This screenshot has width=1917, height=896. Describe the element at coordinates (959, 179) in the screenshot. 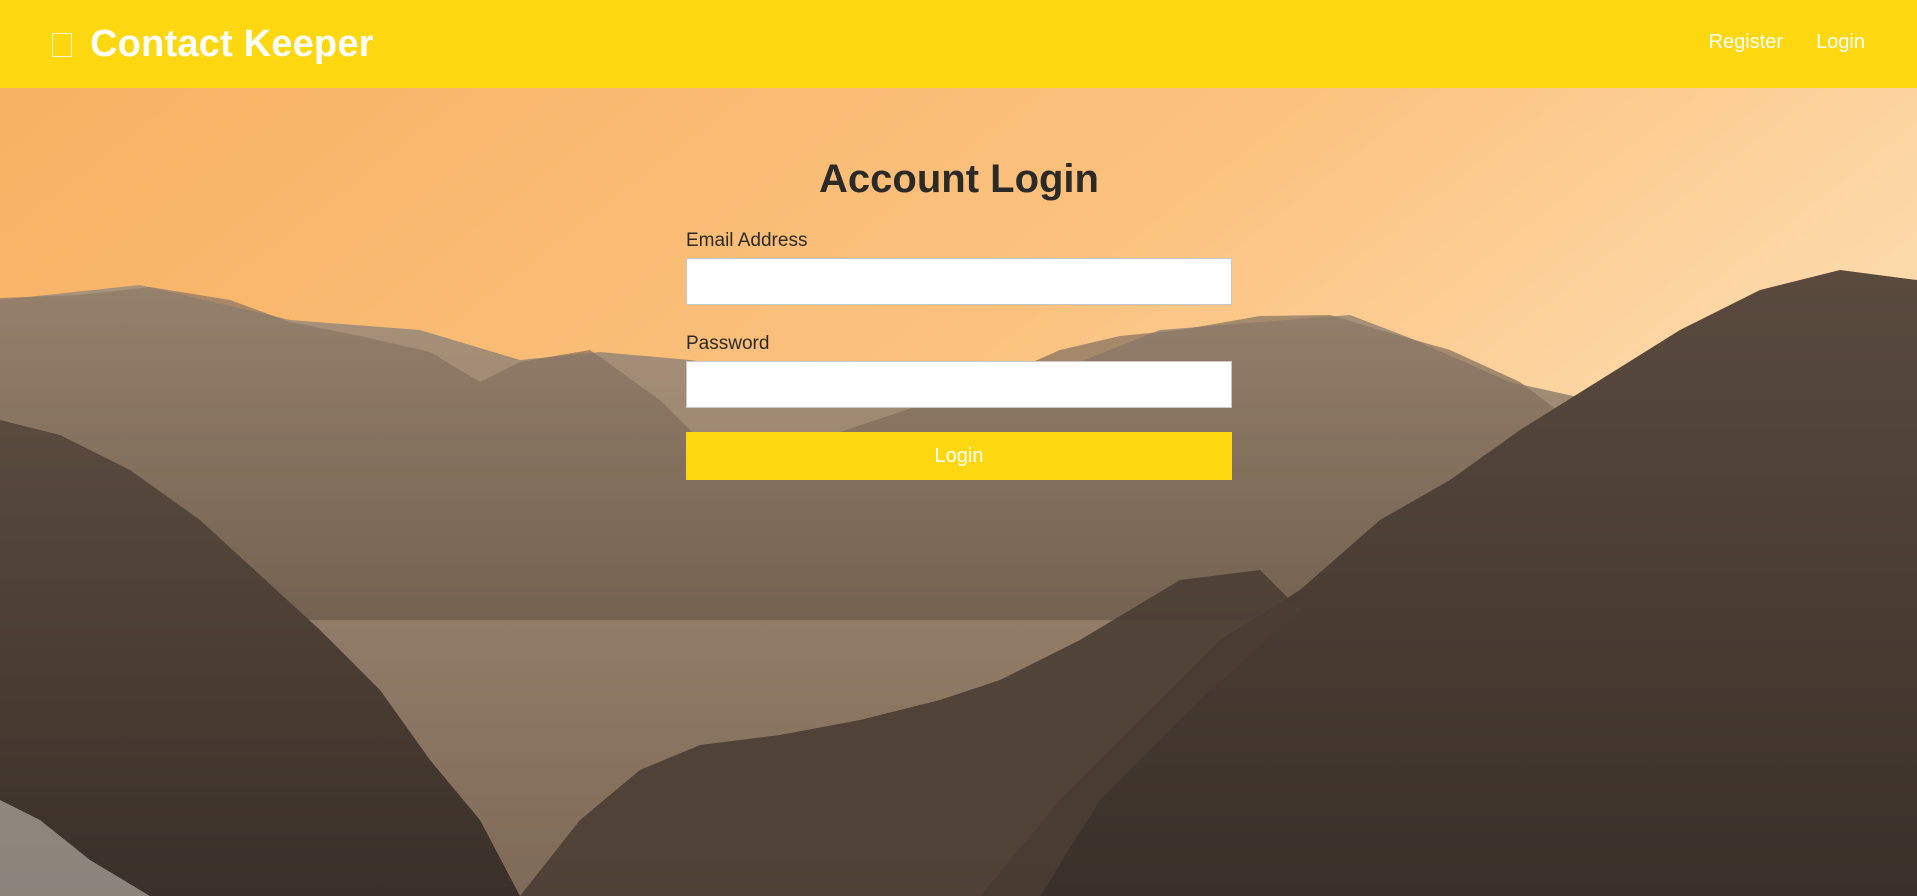

I see `page-title: Account Login` at that location.